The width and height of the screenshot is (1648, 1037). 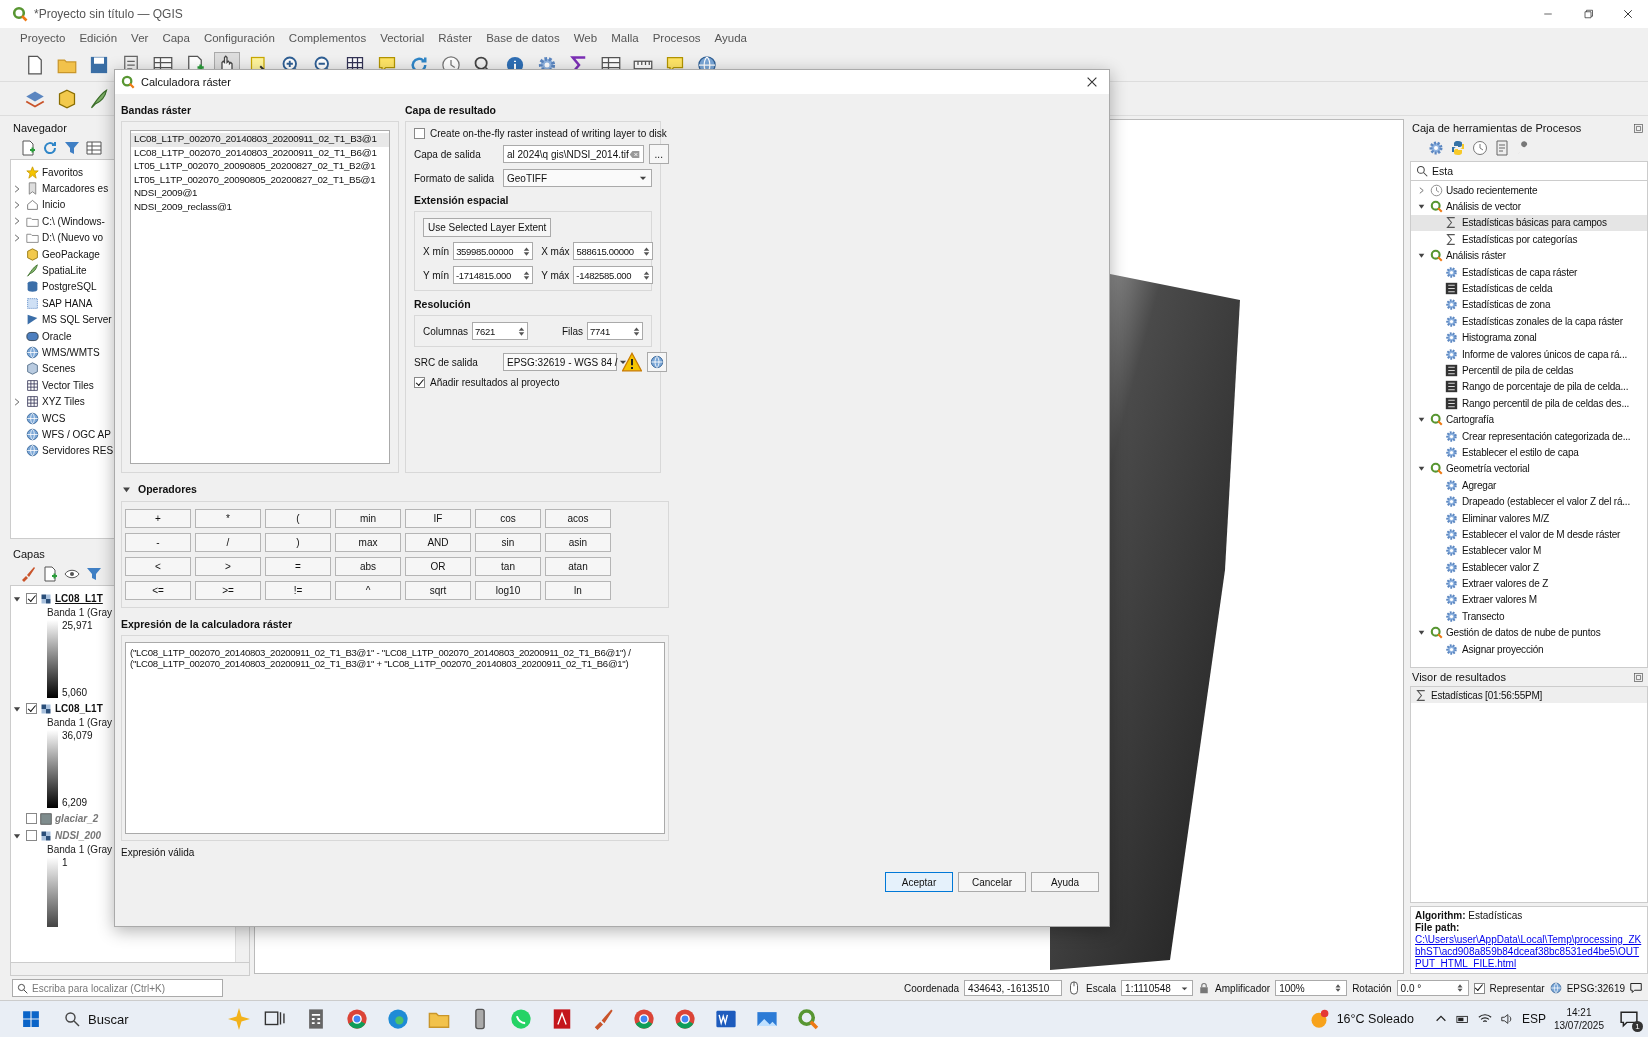 I want to click on tree-item: GeoPackage, so click(x=71, y=254).